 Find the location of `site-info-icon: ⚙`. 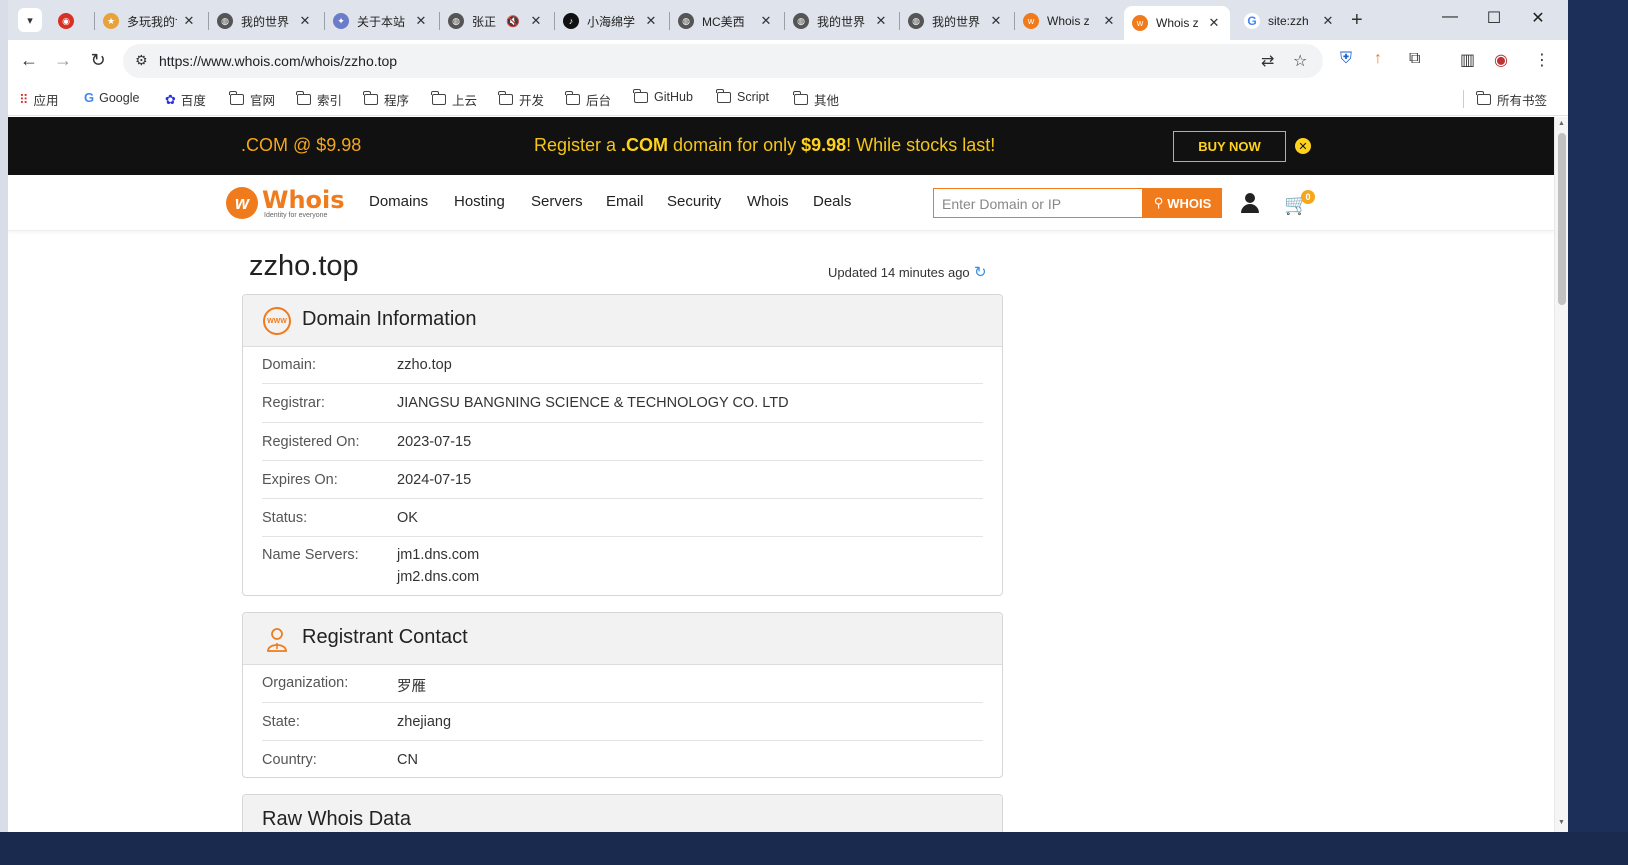

site-info-icon: ⚙ is located at coordinates (141, 60).